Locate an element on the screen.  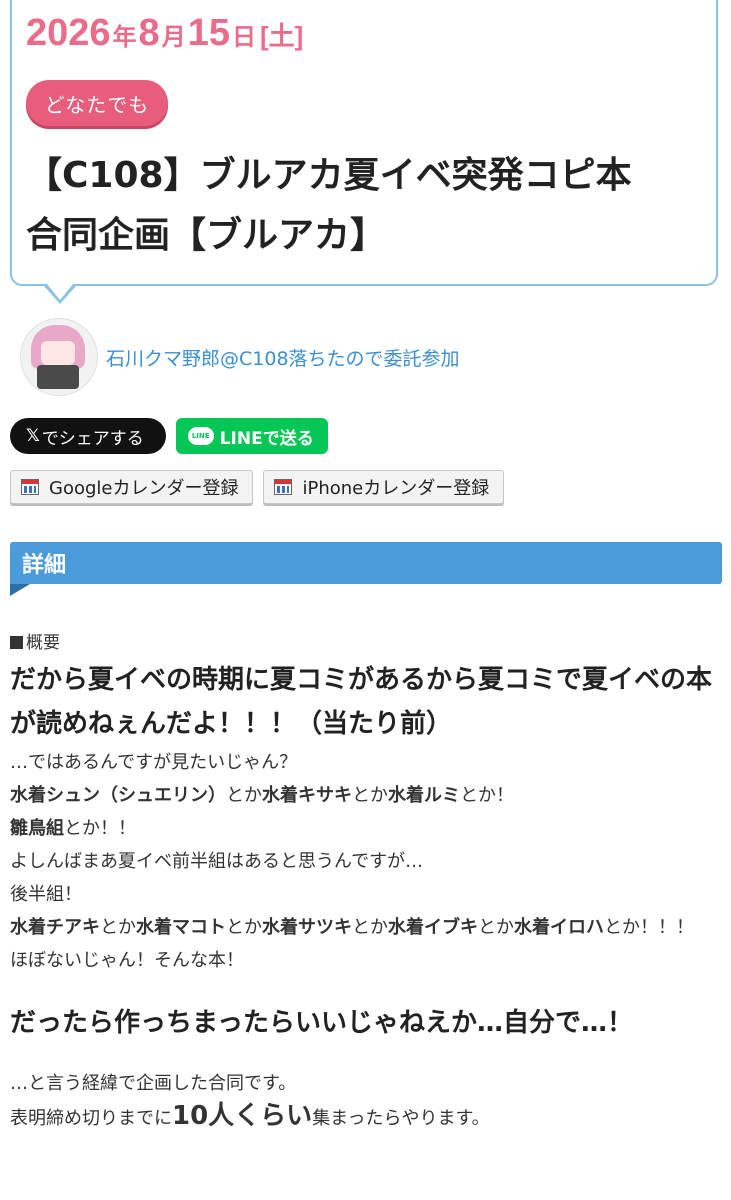
share-row: 𝕏 でシェアする LINE LINEで送る is located at coordinates (169, 436).